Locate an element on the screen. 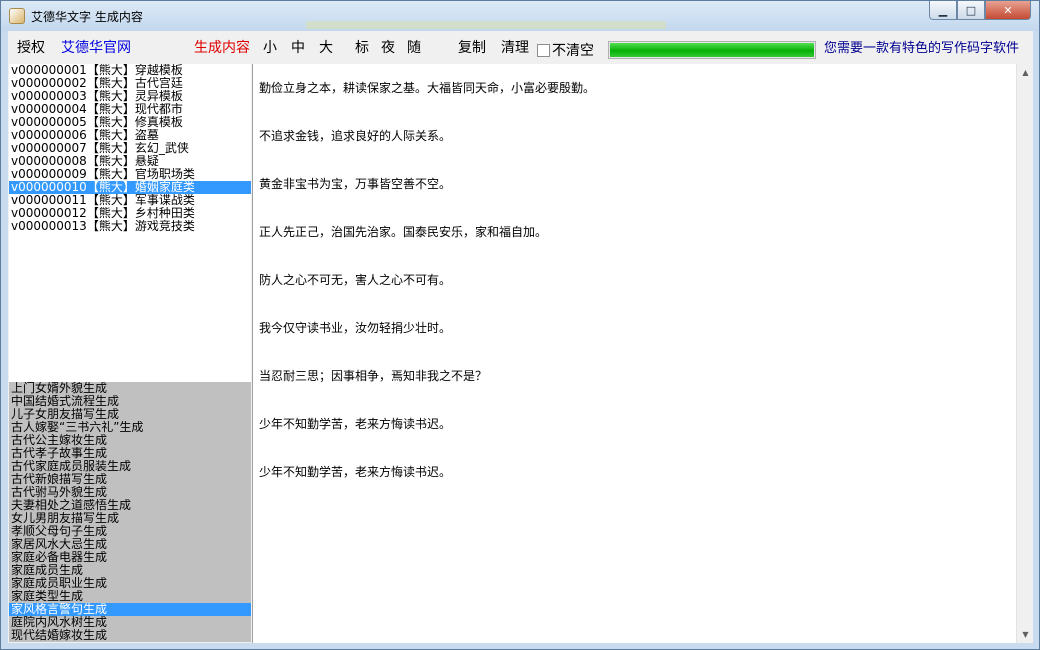  app-icon is located at coordinates (17, 16).